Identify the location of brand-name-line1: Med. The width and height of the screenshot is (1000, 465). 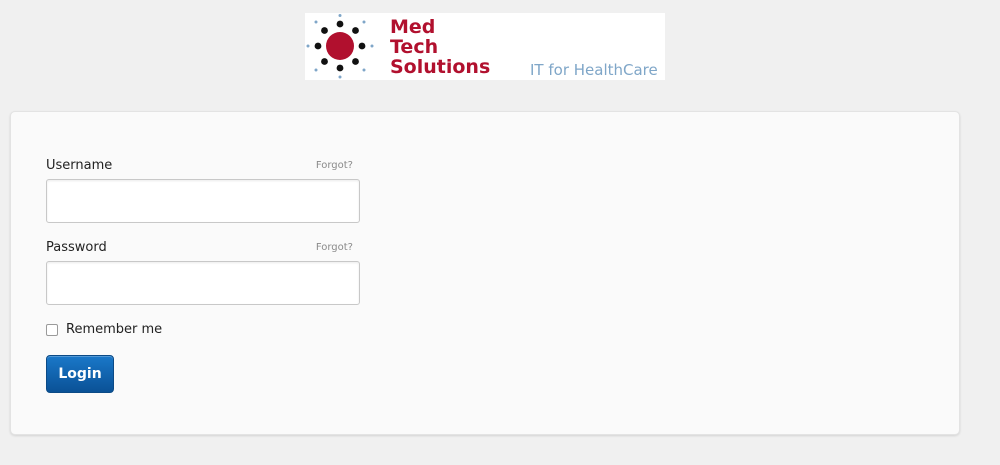
(413, 27).